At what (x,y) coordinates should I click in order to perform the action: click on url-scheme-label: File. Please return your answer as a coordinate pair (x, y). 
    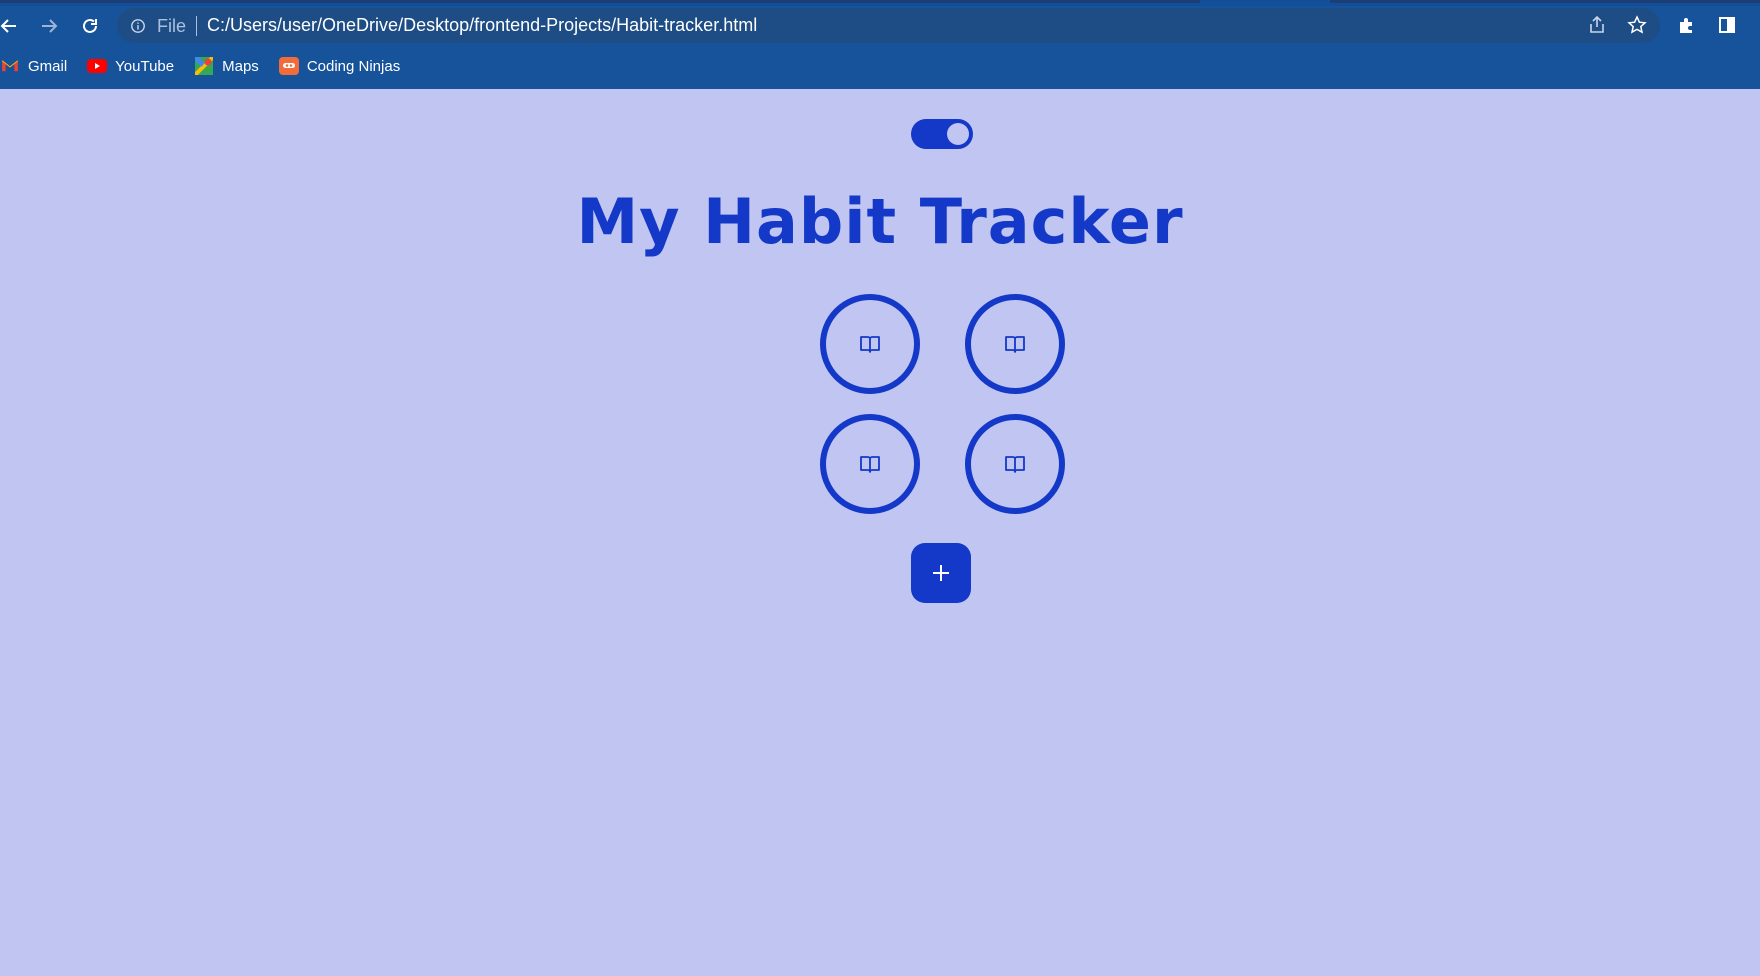
    Looking at the image, I should click on (177, 25).